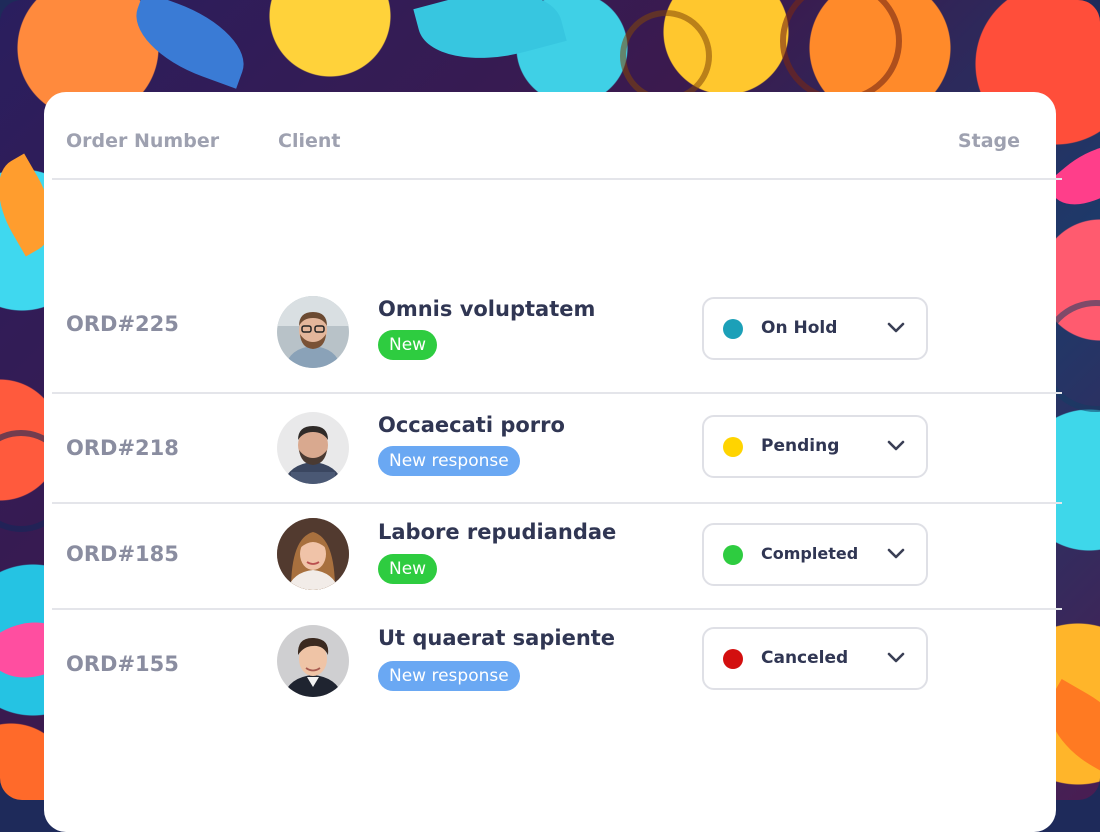 The width and height of the screenshot is (1100, 832). What do you see at coordinates (471, 425) in the screenshot?
I see `client-name: Occaecati porro` at bounding box center [471, 425].